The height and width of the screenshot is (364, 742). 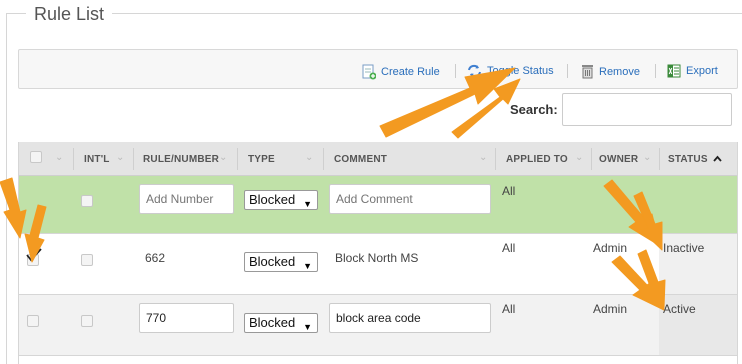 I want to click on toolbar: Create Rule Toggle Status Remove Export, so click(x=378, y=69).